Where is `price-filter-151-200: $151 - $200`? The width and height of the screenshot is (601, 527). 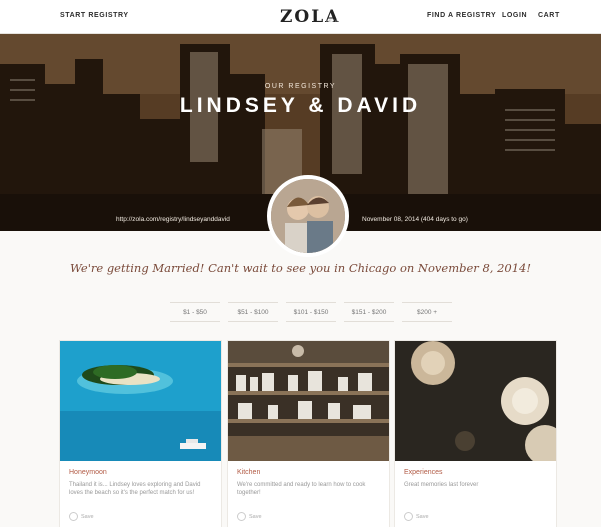
price-filter-151-200: $151 - $200 is located at coordinates (369, 312).